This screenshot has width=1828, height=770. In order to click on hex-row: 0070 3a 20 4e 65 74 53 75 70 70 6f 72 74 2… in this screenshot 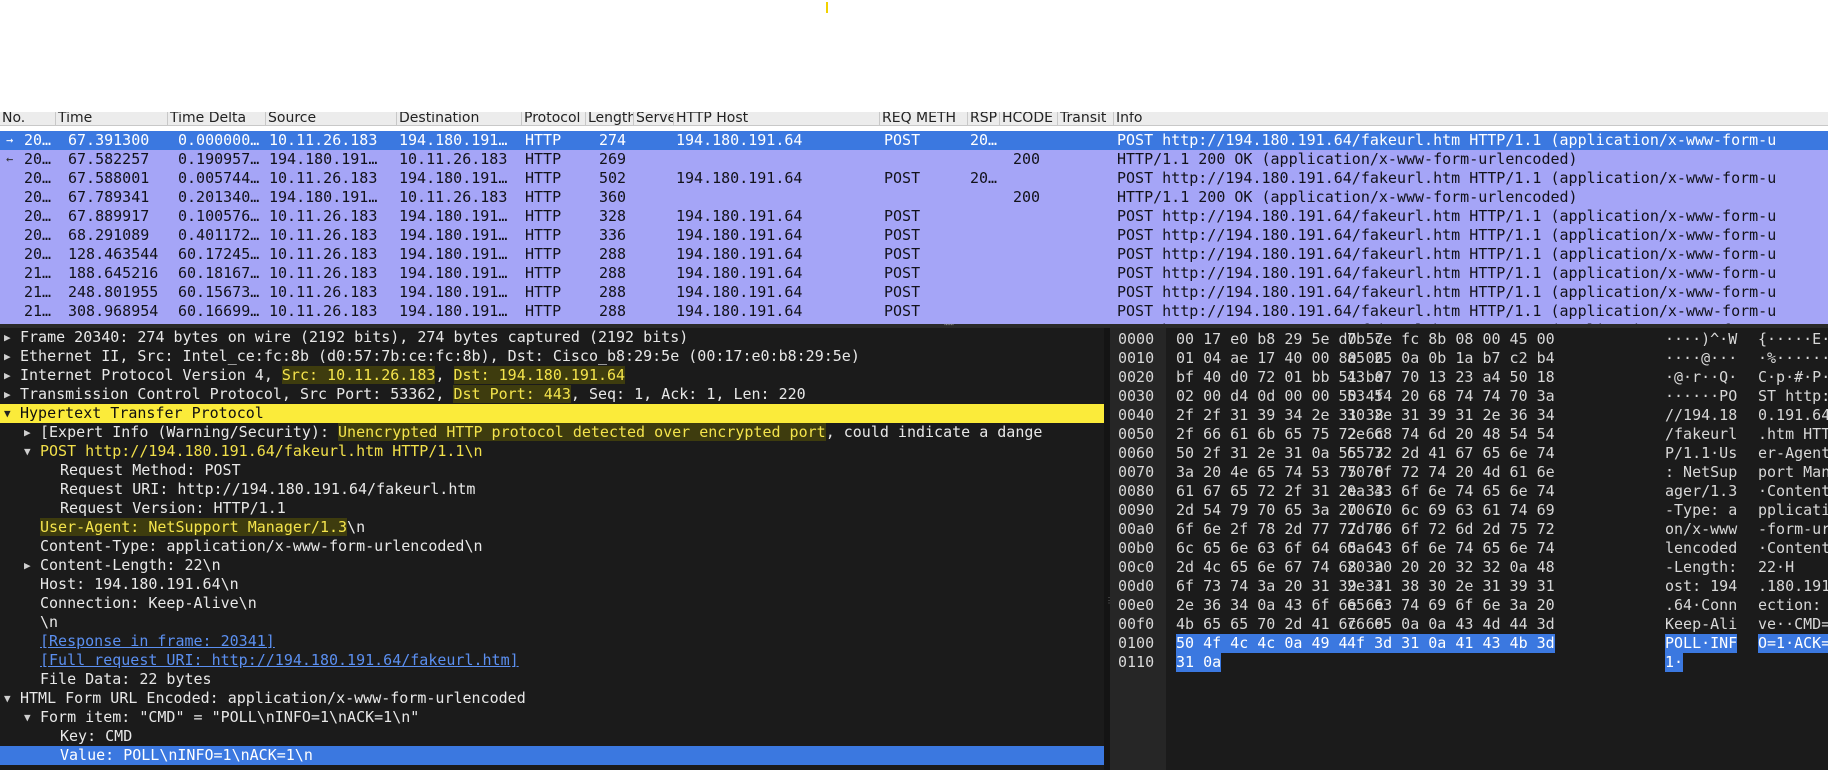, I will do `click(1469, 472)`.